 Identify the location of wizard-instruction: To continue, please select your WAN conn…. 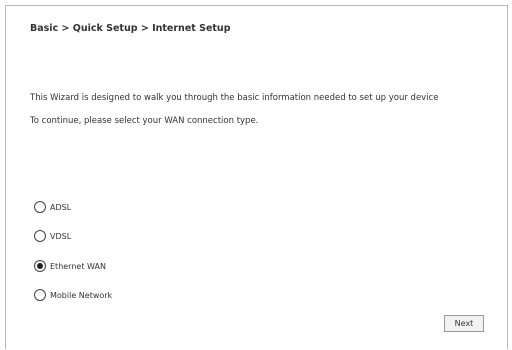
(144, 121).